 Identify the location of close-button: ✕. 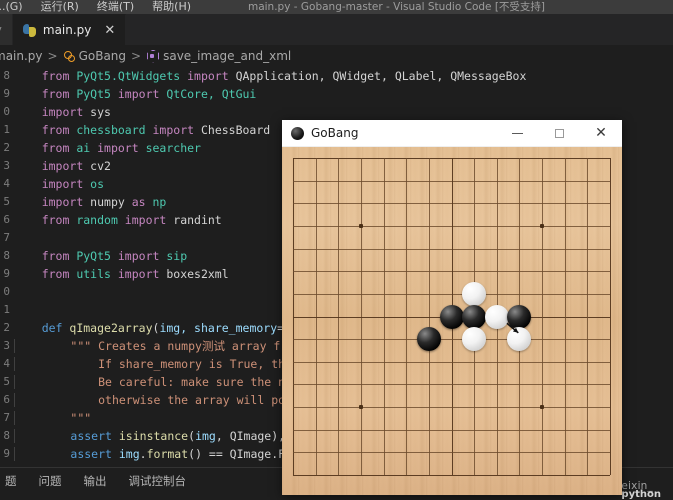
(601, 133).